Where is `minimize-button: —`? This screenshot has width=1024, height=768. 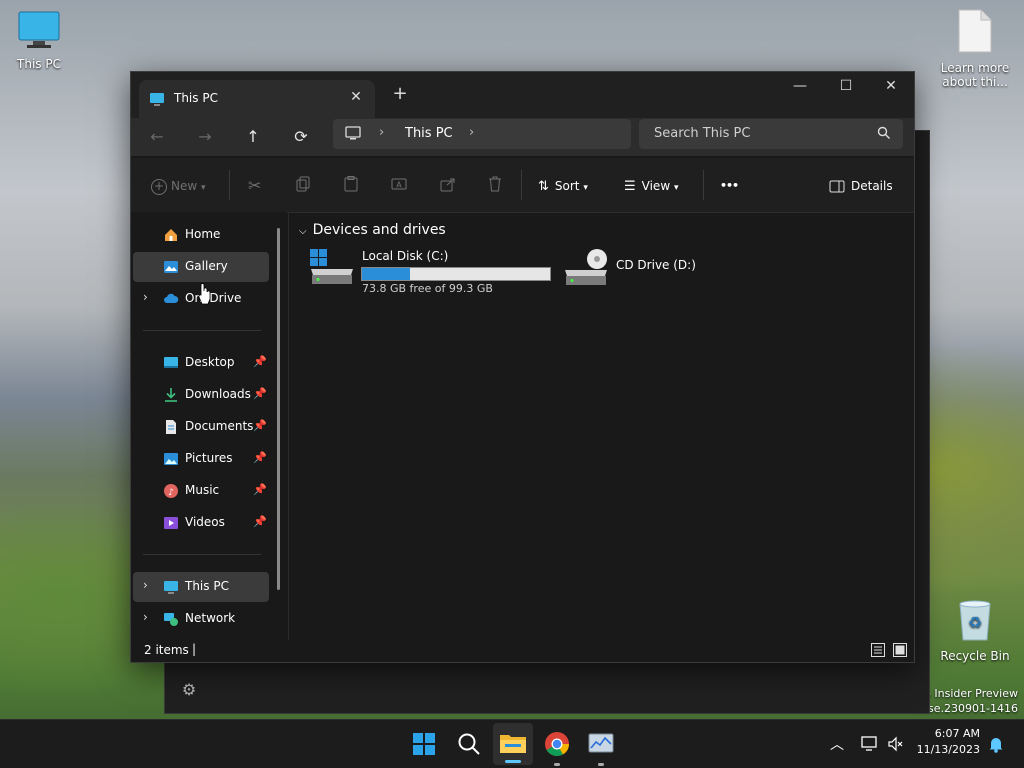 minimize-button: — is located at coordinates (800, 87).